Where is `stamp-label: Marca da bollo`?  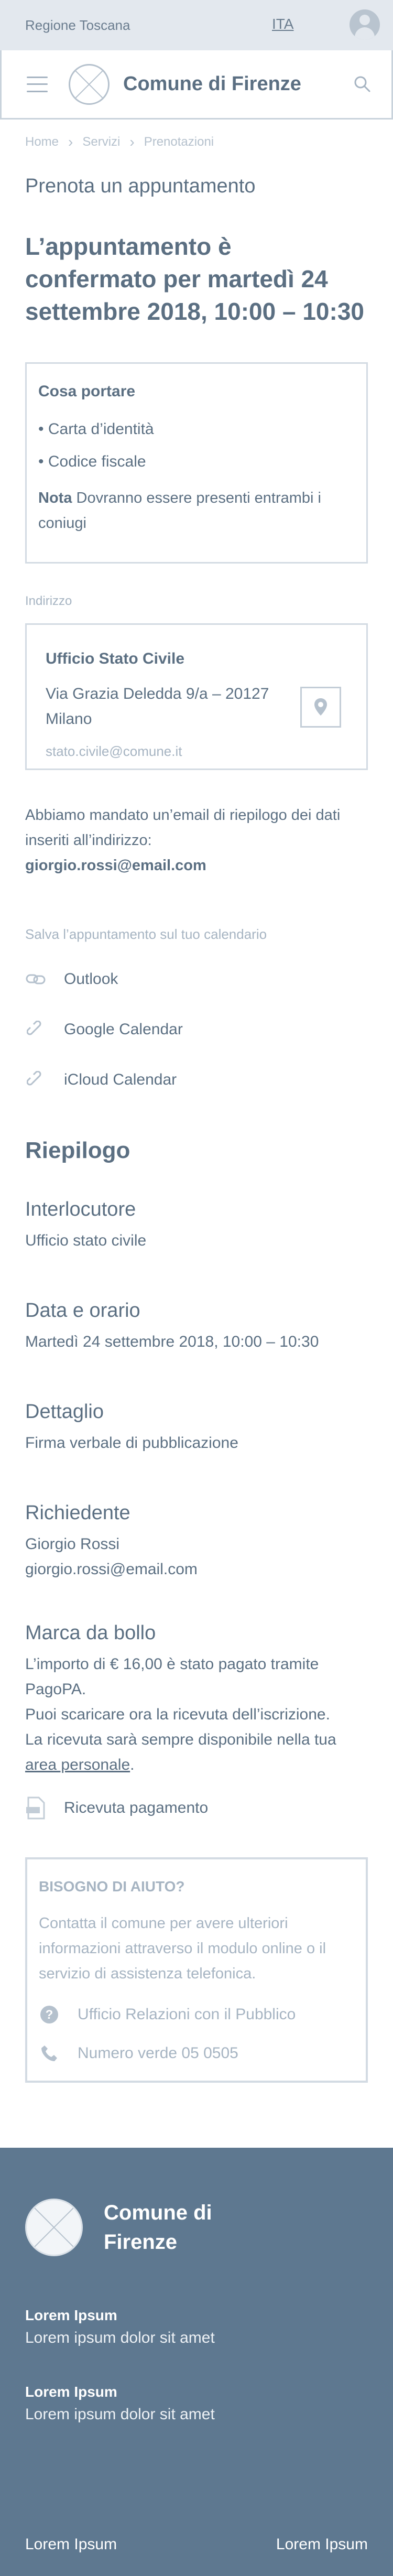 stamp-label: Marca da bollo is located at coordinates (90, 1633).